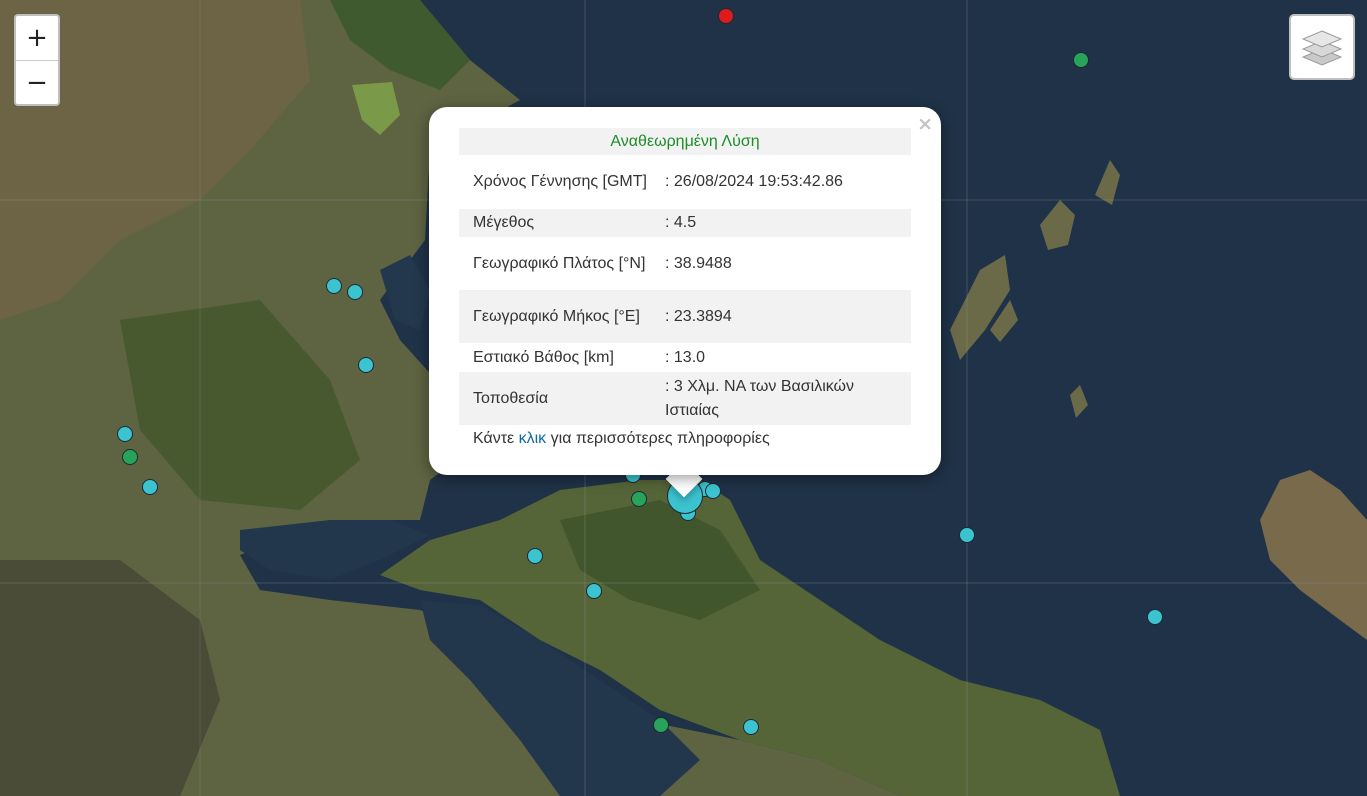 The height and width of the screenshot is (796, 1367). Describe the element at coordinates (754, 181) in the screenshot. I see `info-value: : 26/08/2024 19:53:42.86` at that location.